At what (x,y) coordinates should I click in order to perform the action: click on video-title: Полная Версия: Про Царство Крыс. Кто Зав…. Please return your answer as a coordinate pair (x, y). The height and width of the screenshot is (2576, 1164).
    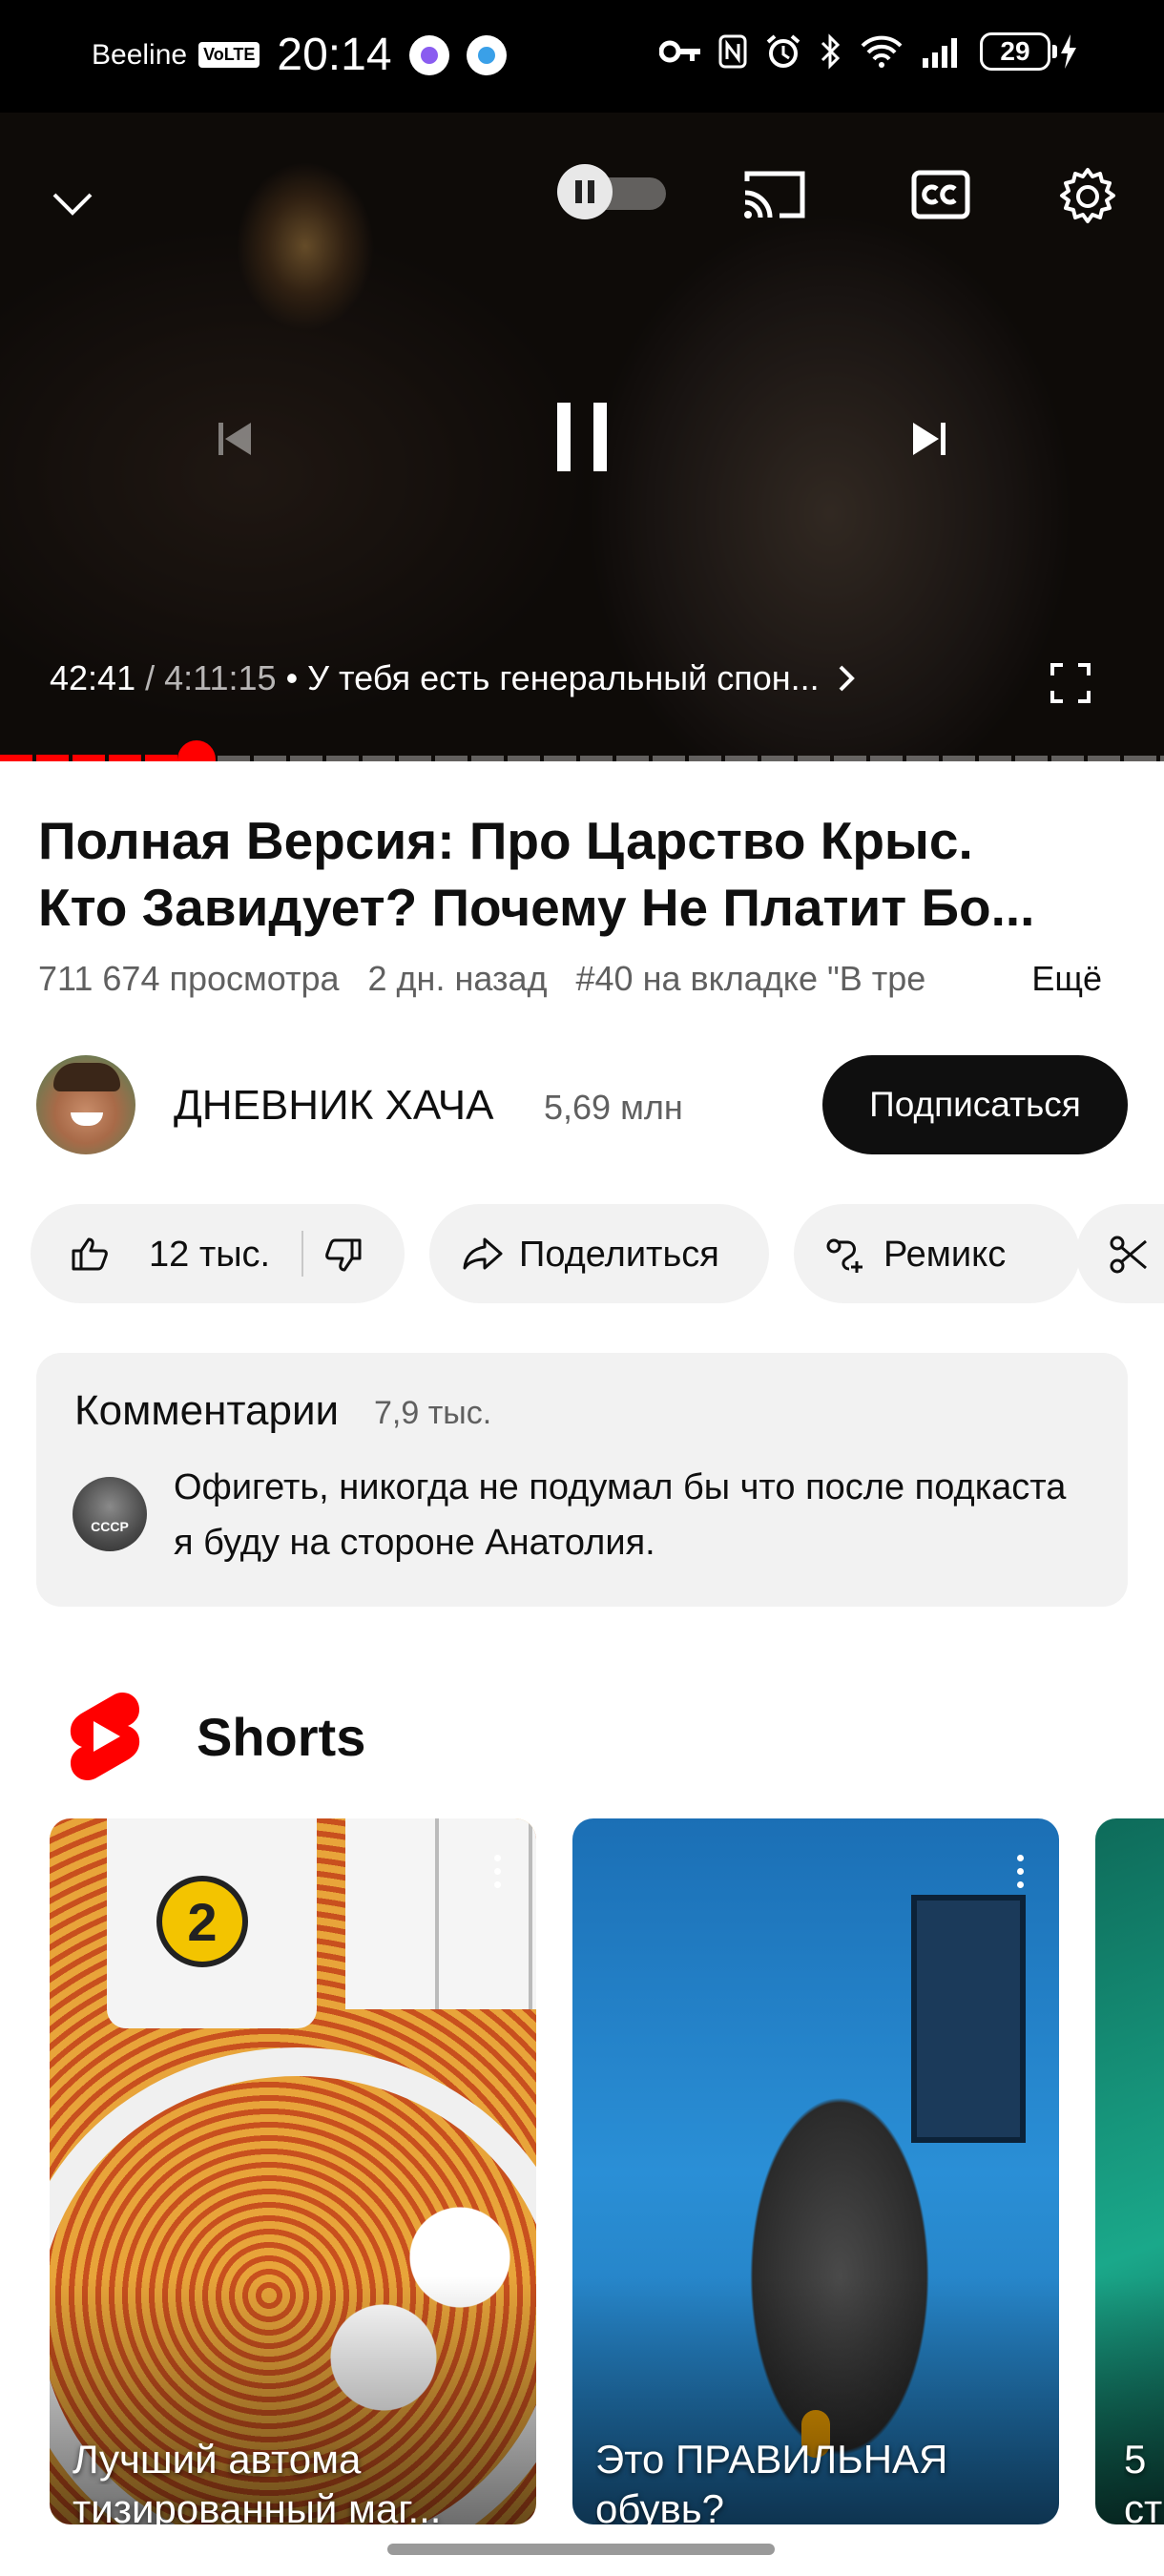
    Looking at the image, I should click on (582, 874).